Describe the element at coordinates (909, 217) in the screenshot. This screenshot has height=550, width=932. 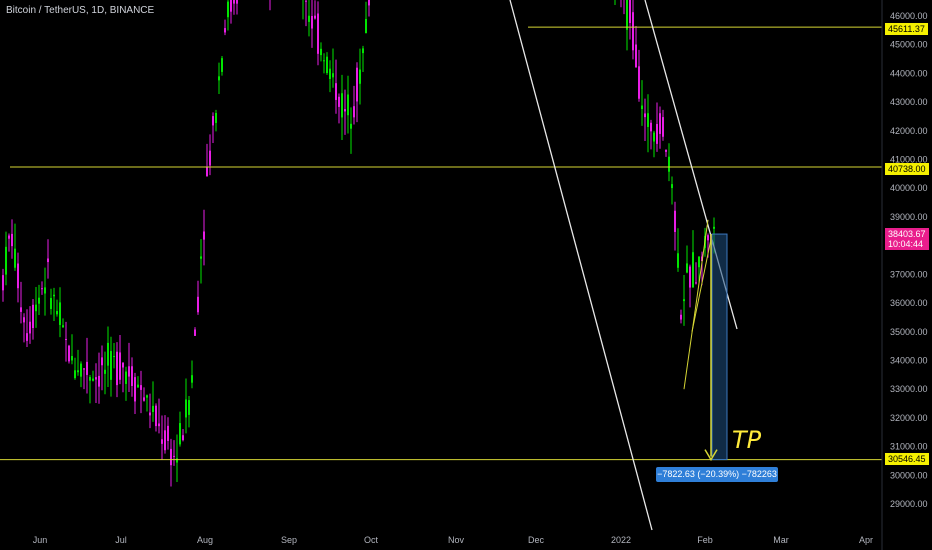
I see `y-tick-label: 39000.00` at that location.